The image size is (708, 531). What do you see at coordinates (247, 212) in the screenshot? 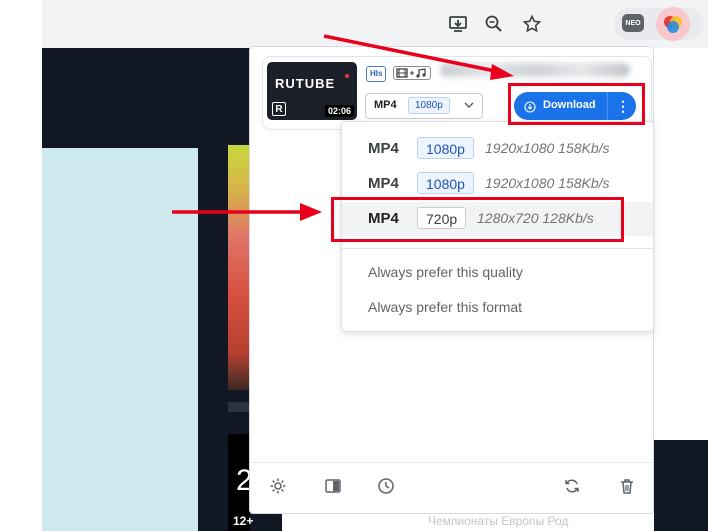
I see `arrow-to-720p` at bounding box center [247, 212].